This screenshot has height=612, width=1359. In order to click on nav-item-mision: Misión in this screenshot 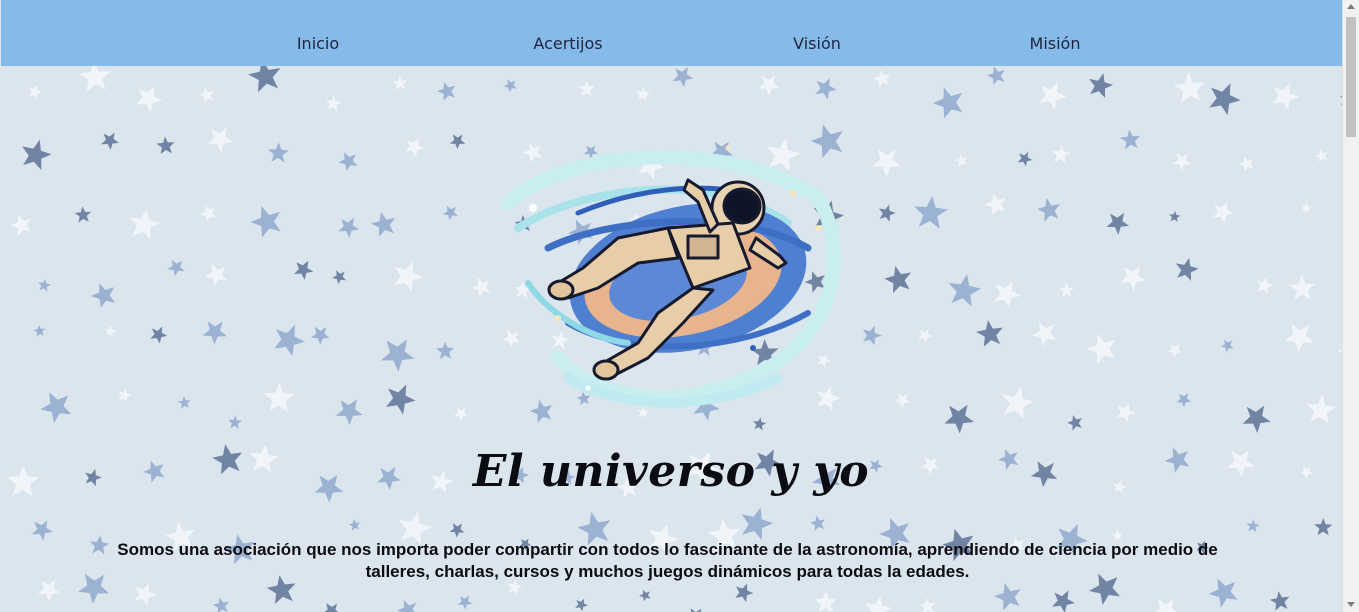, I will do `click(1055, 43)`.